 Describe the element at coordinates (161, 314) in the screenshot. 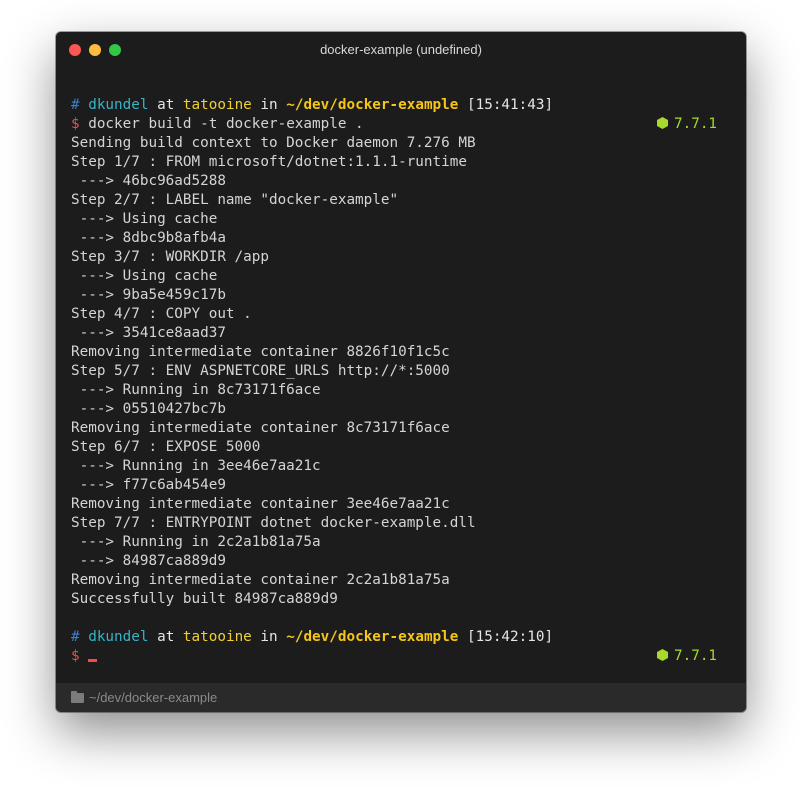

I see `output-line: Step 4/7 : COPY out .` at that location.